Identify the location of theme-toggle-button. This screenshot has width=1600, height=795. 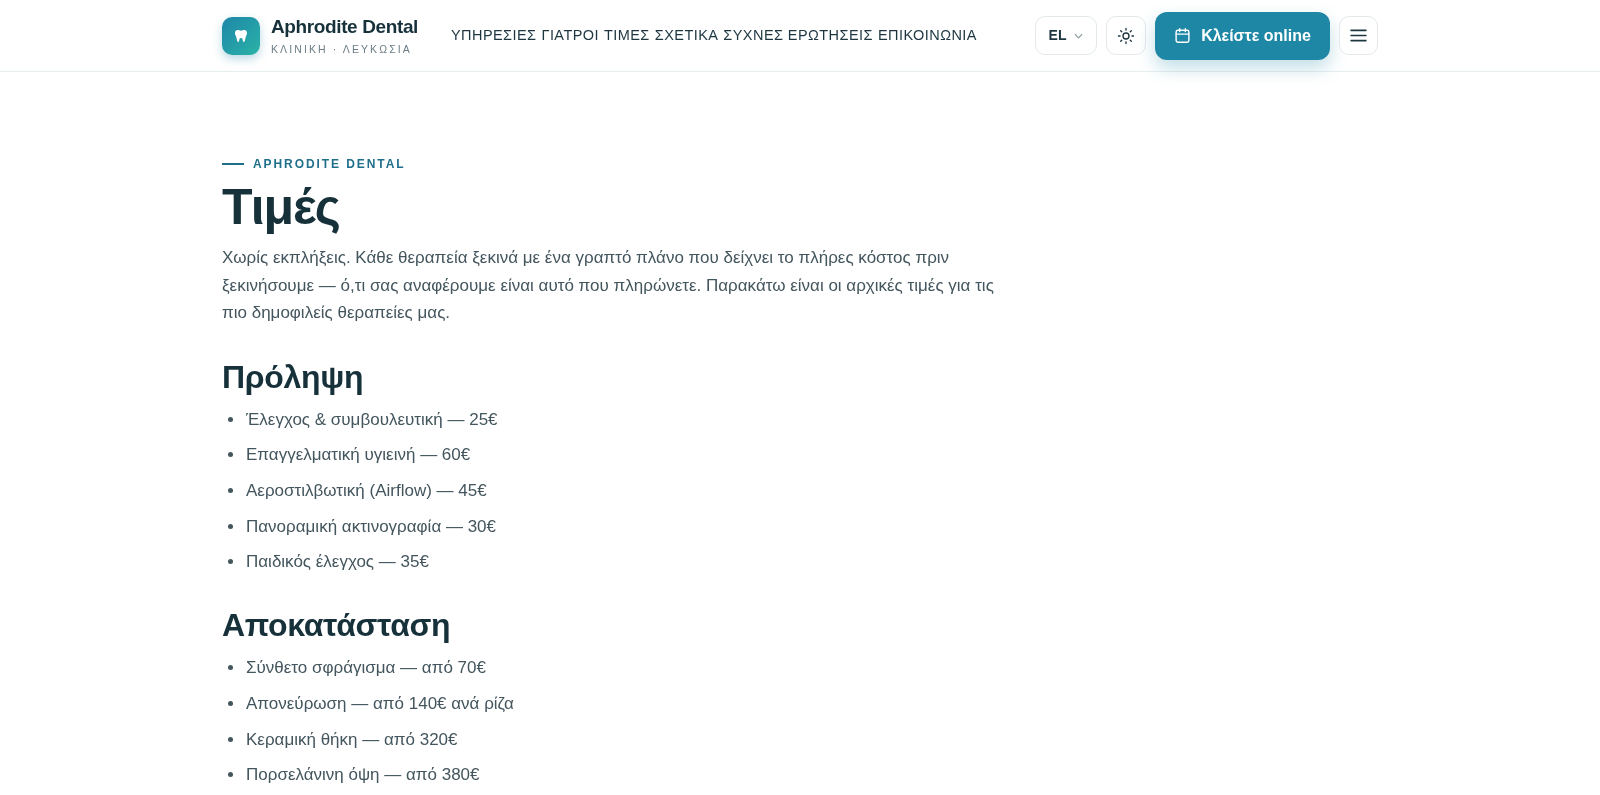
(1126, 35).